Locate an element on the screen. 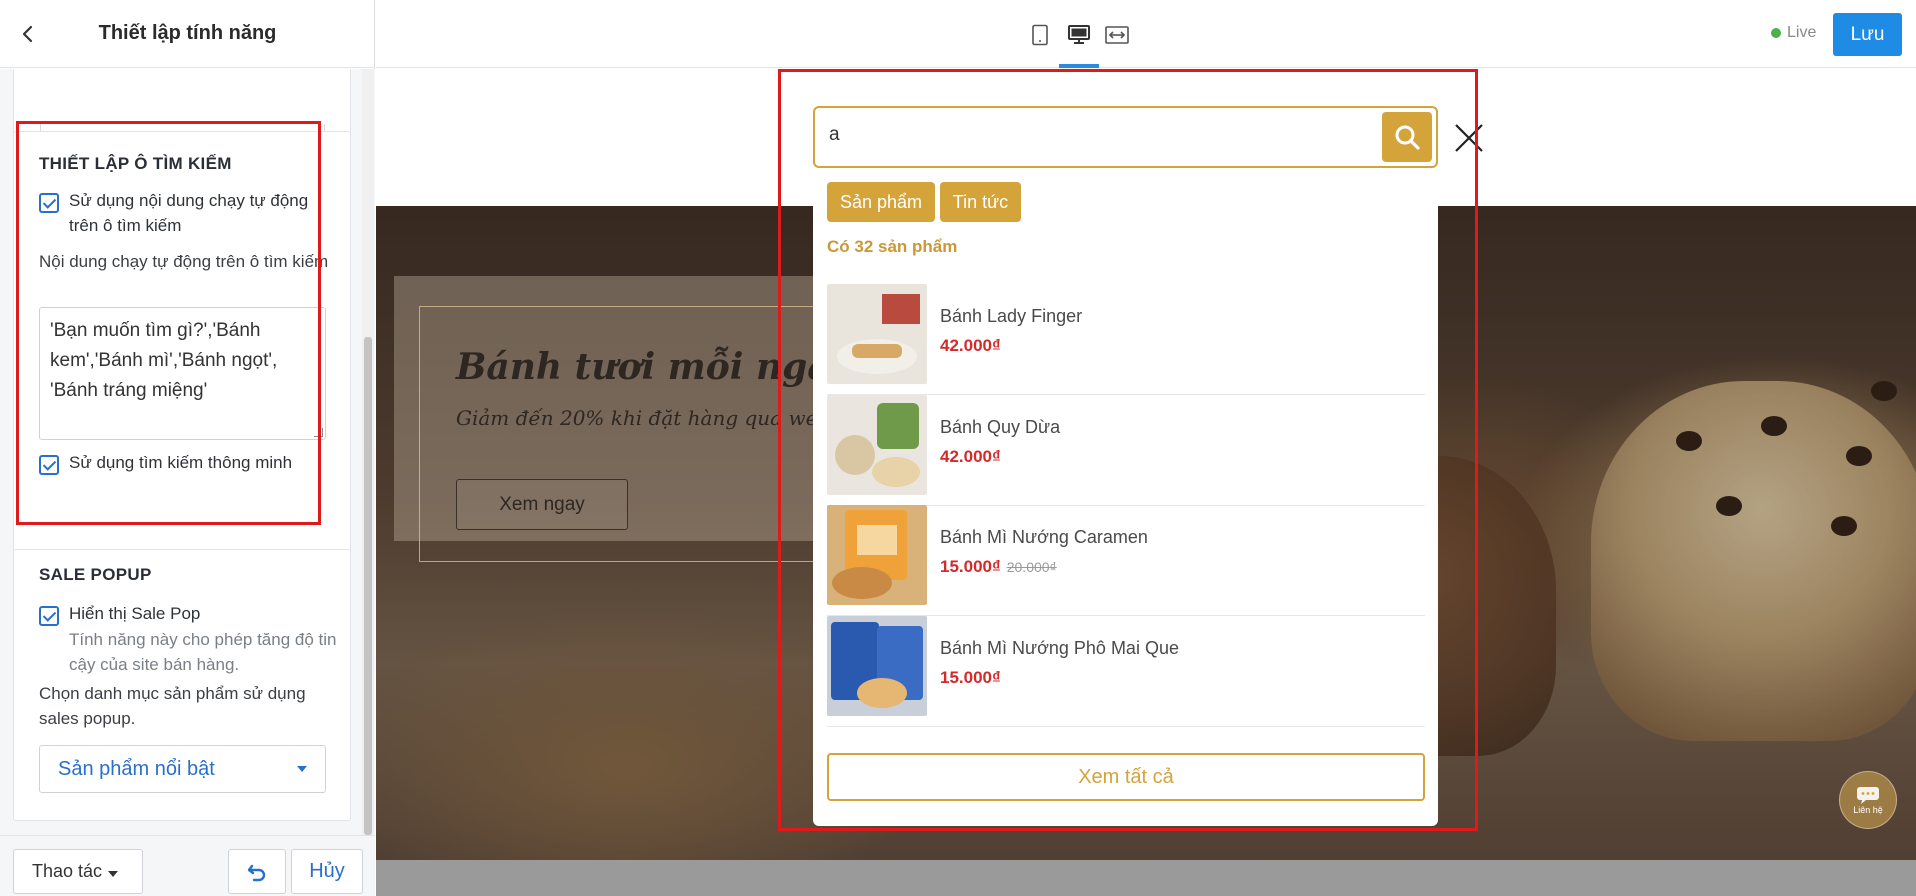 The width and height of the screenshot is (1916, 896). panel-title: Thiết lập tính năng is located at coordinates (187, 33).